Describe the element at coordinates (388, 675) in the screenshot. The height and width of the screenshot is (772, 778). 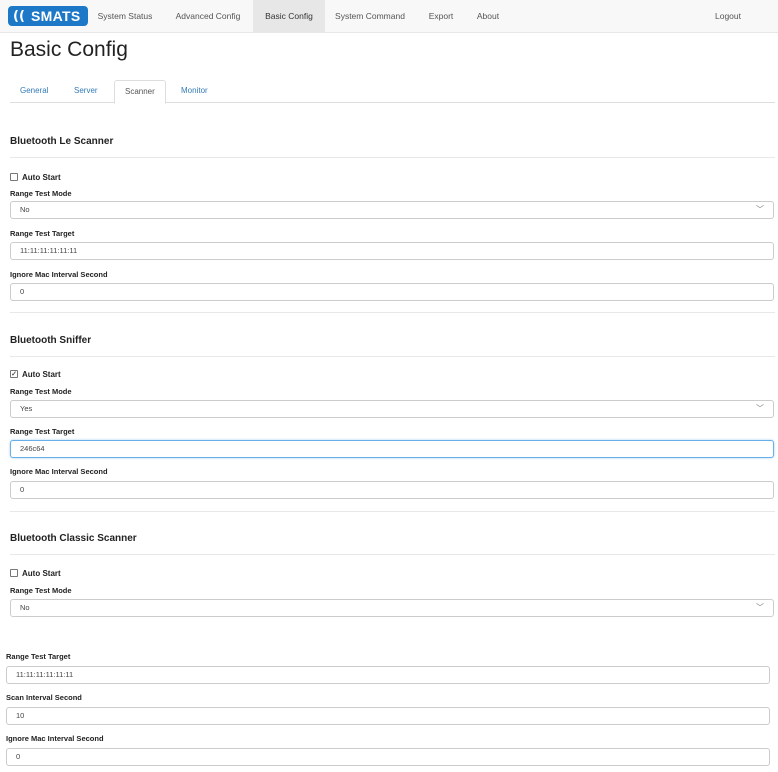
I see `classic-range-target-input: 11:11:11:11:11:11` at that location.